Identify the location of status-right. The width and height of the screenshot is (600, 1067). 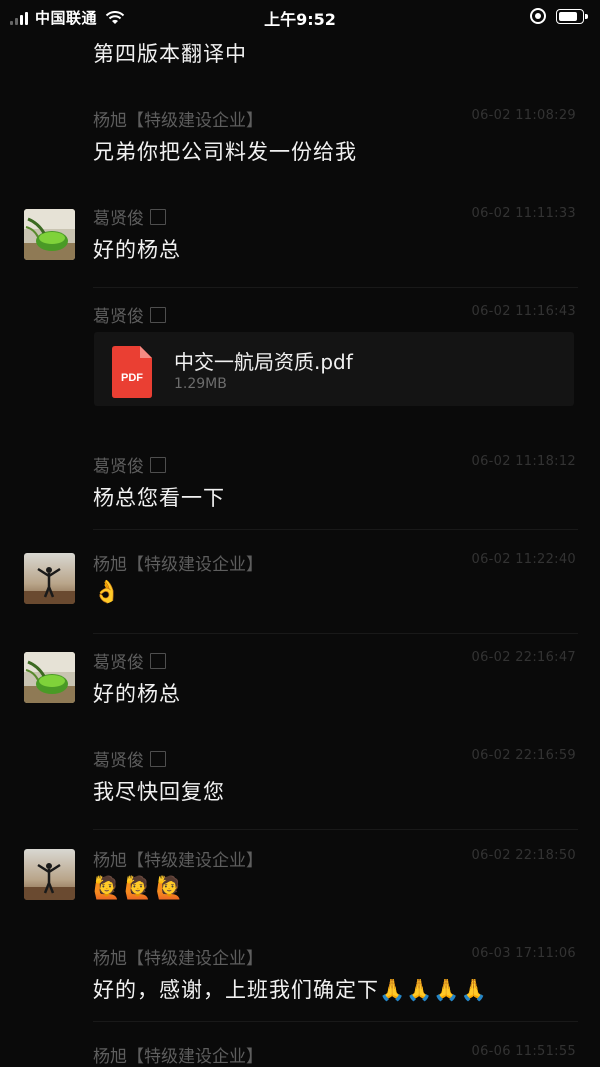
(559, 16).